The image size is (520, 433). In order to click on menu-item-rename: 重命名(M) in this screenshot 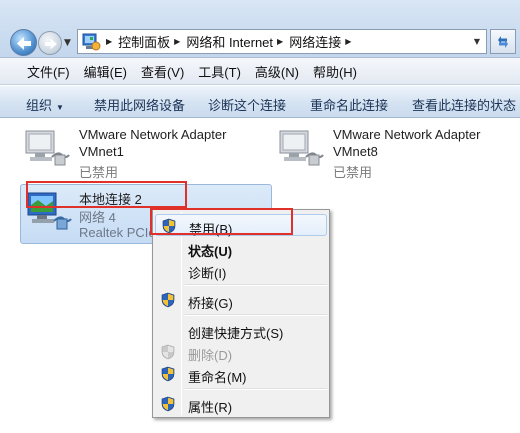, I will do `click(241, 374)`.